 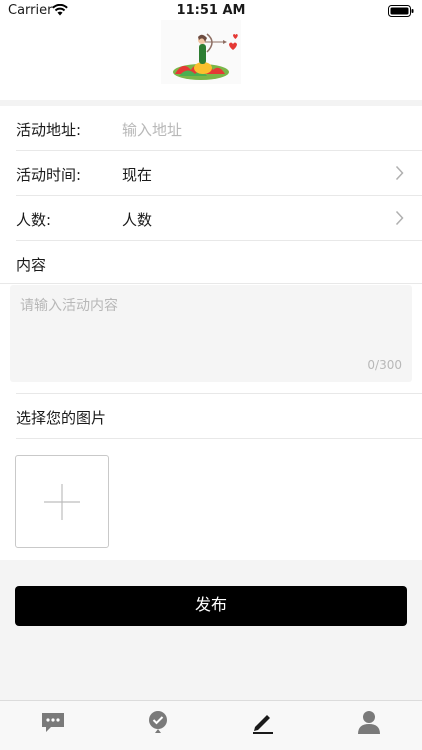 I want to click on tab-bar, so click(x=211, y=725).